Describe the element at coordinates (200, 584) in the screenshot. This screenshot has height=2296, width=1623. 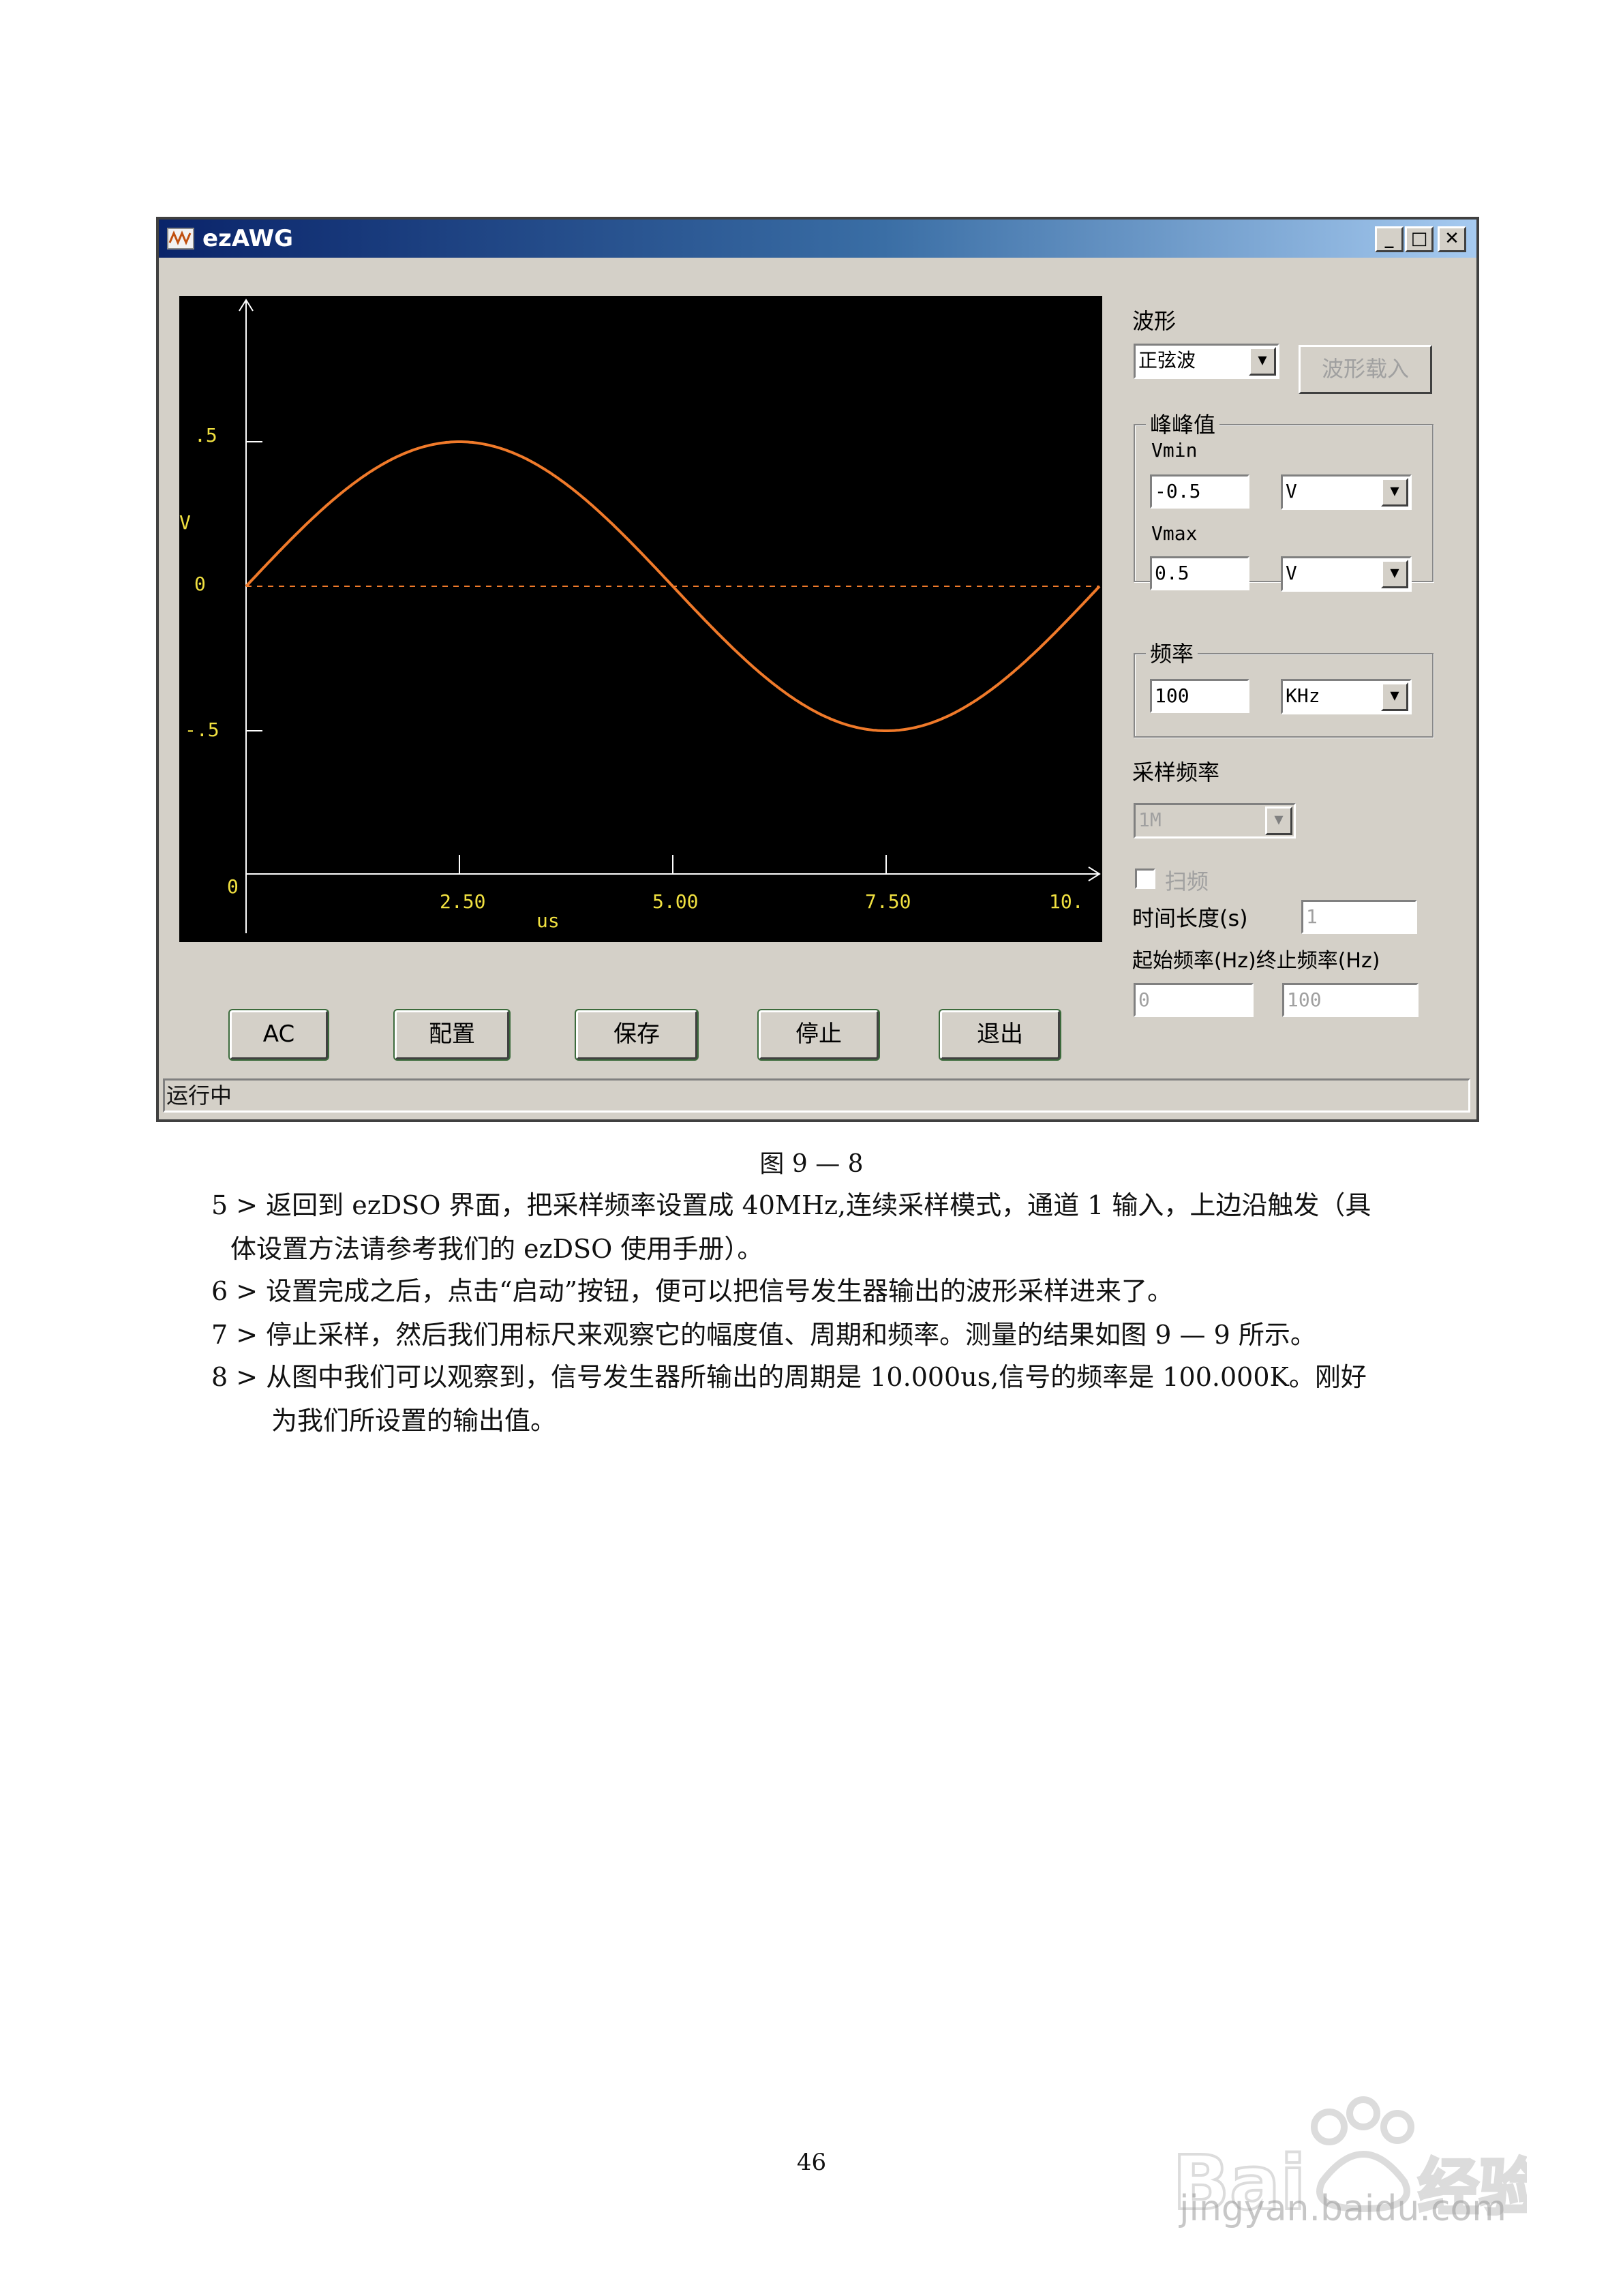
I see `y-tick-label: 0` at that location.